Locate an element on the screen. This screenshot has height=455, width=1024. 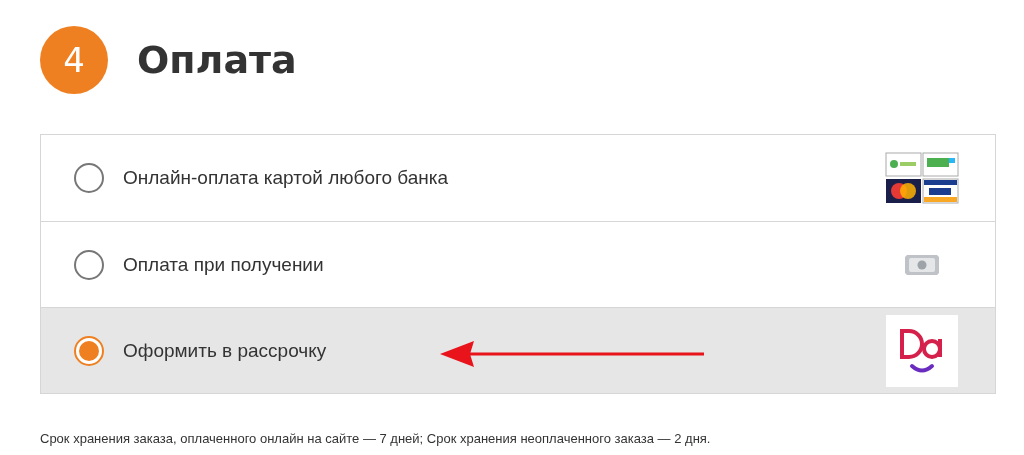
step-number-badge: 4 is located at coordinates (74, 60).